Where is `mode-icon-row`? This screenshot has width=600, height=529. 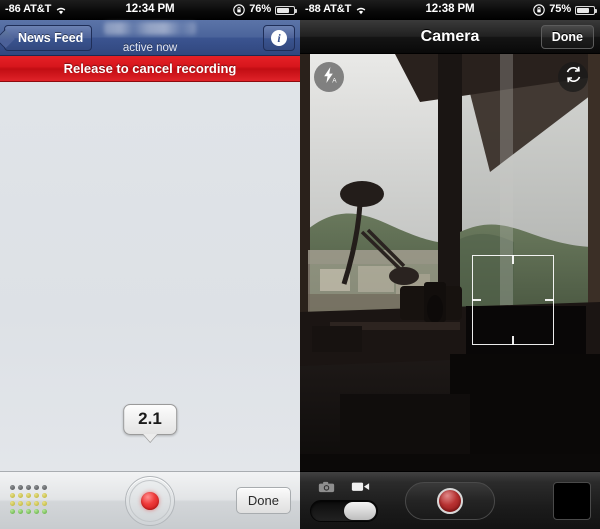 mode-icon-row is located at coordinates (344, 489).